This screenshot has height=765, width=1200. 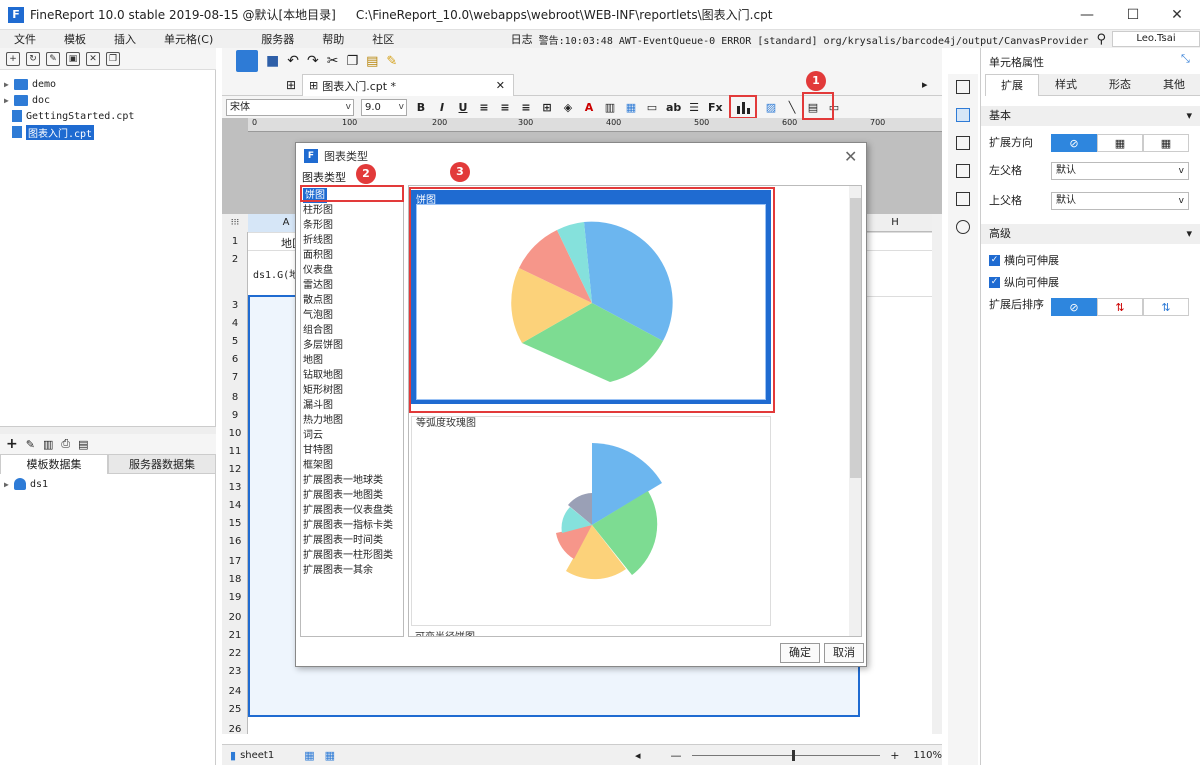 I want to click on maximize-button: ☐, so click(x=1133, y=15).